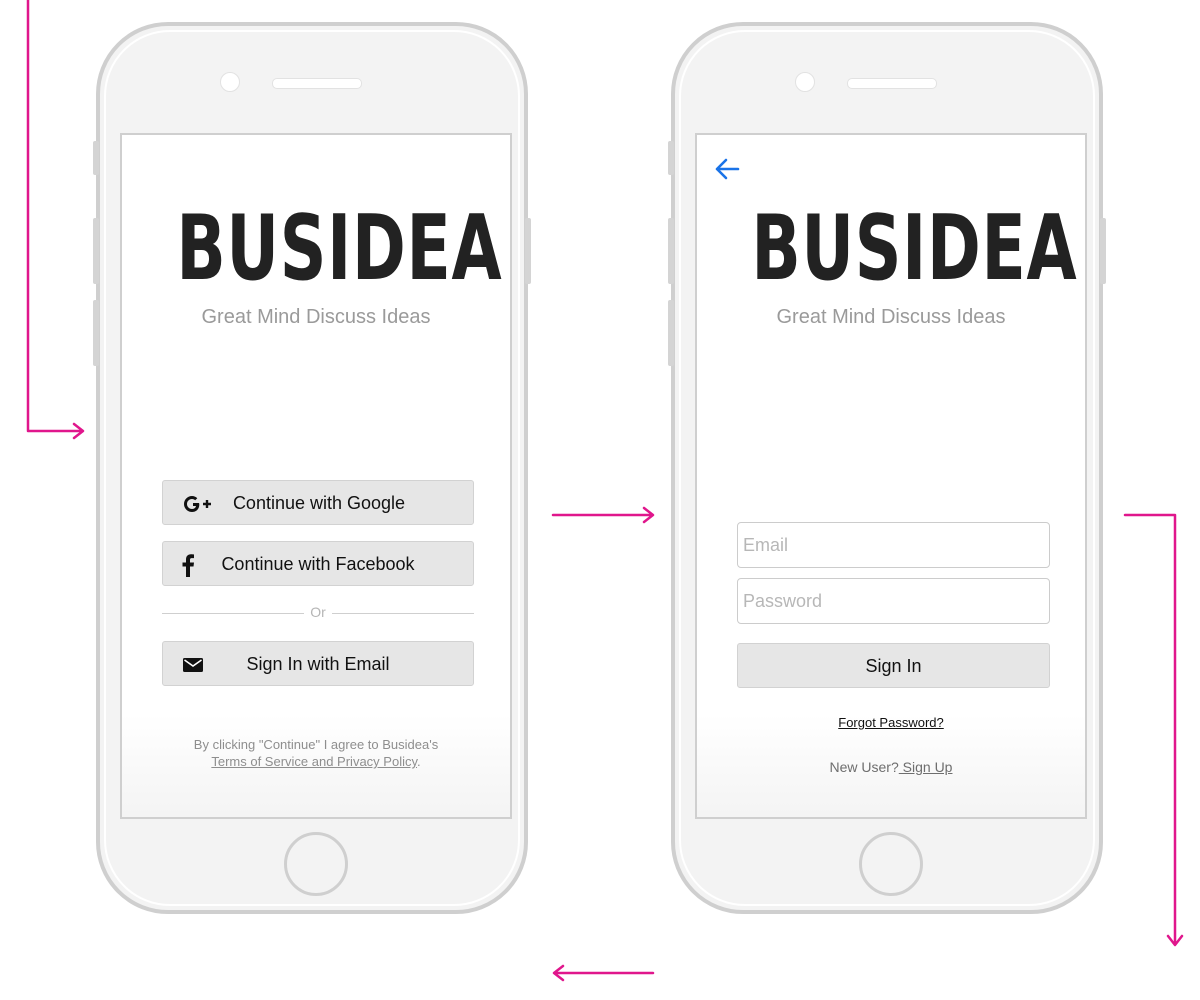  Describe the element at coordinates (55, 220) in the screenshot. I see `flow-arrow-entry` at that location.